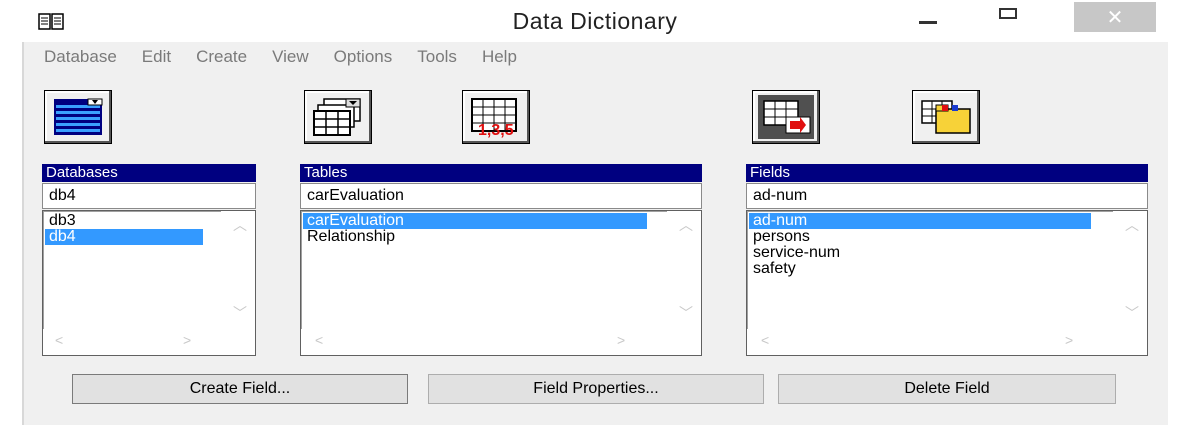 The width and height of the screenshot is (1188, 425). What do you see at coordinates (501, 196) in the screenshot?
I see `table-name-field: carEvaluation` at bounding box center [501, 196].